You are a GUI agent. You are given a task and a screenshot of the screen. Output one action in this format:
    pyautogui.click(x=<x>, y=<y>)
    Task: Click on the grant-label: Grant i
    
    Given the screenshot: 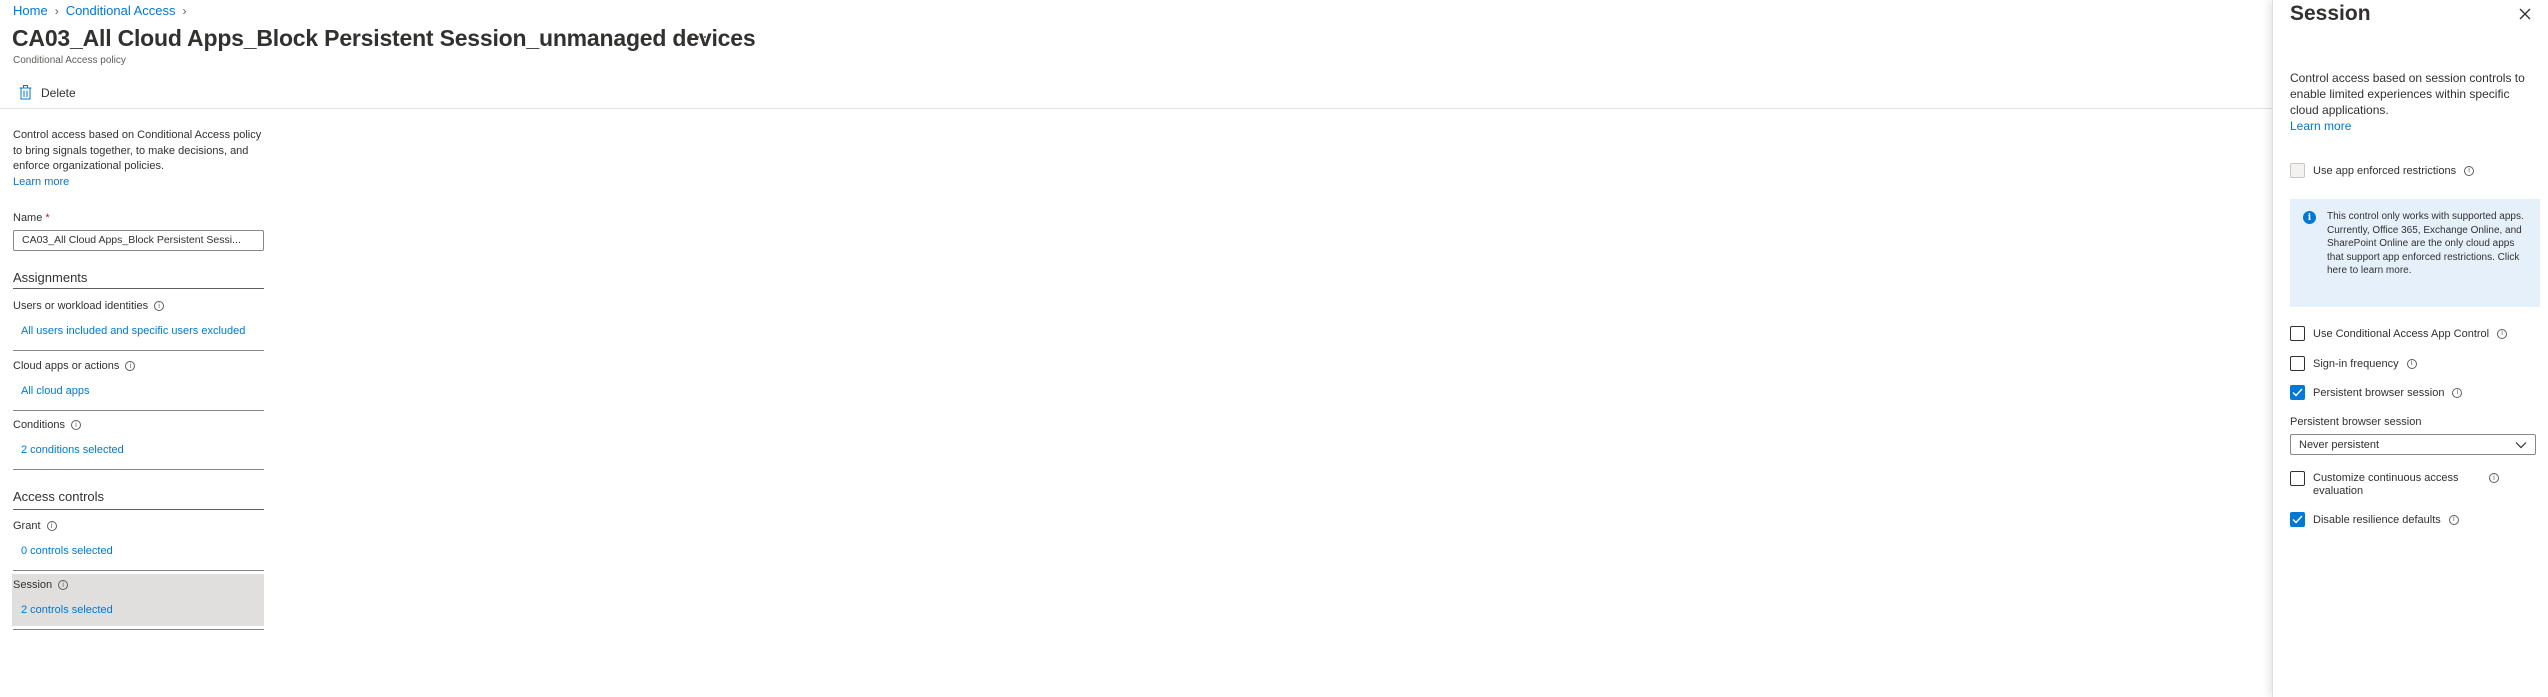 What is the action you would take?
    pyautogui.click(x=35, y=526)
    